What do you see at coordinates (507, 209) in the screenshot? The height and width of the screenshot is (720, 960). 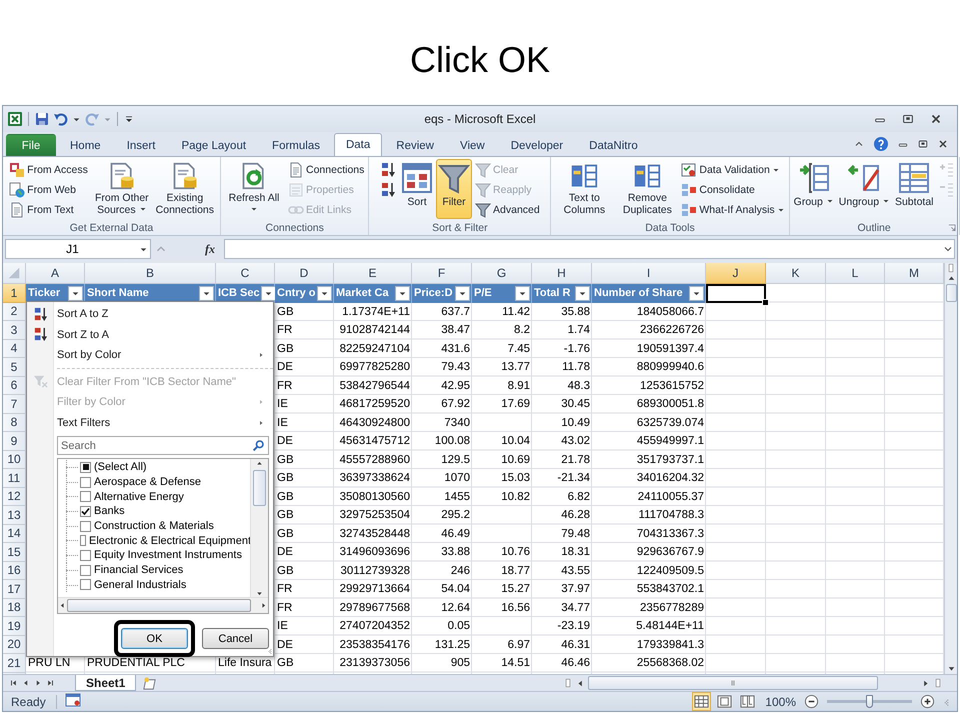 I see `ribbon-button: Advanced` at bounding box center [507, 209].